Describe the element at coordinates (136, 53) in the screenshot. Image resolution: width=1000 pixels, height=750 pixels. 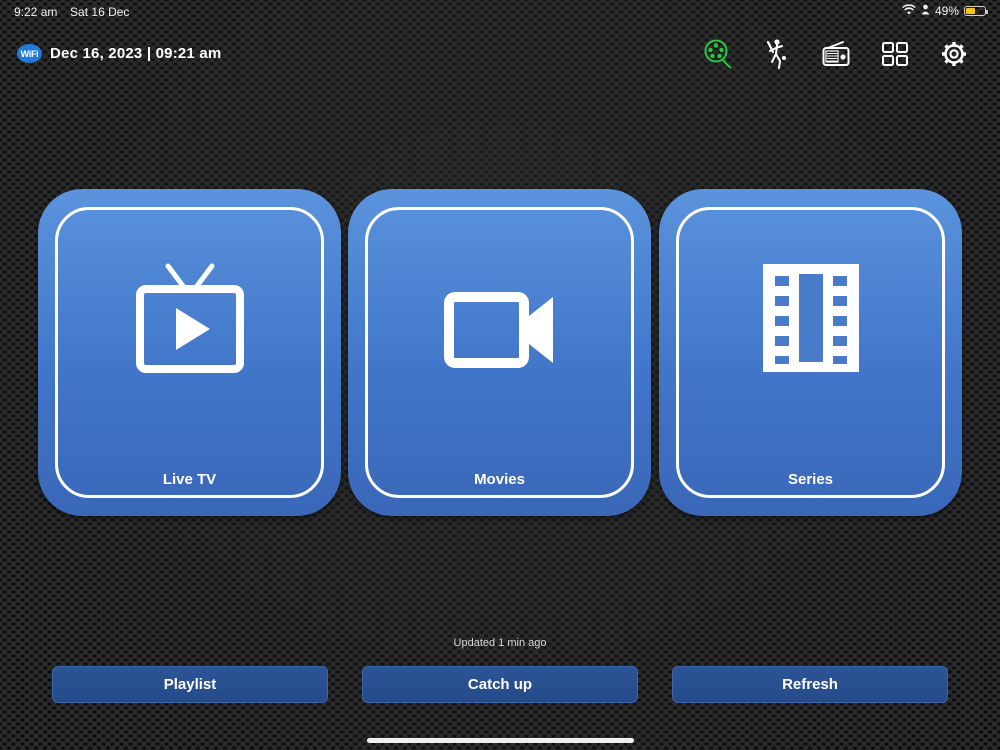
I see `current-datetime: Dec 16, 2023 | 09:21 am` at that location.